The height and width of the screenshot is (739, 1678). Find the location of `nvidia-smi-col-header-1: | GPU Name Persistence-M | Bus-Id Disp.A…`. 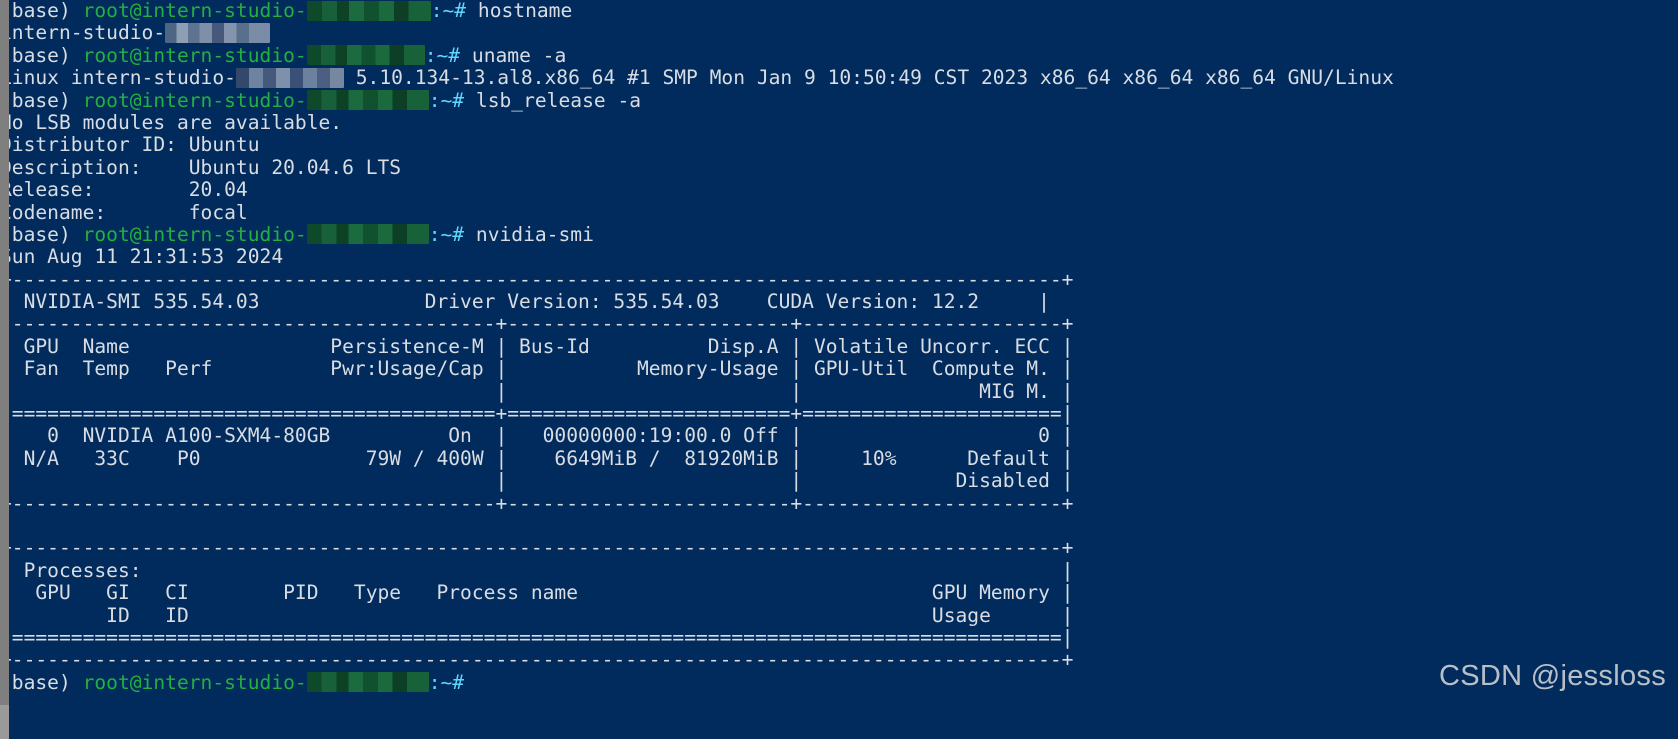

nvidia-smi-col-header-1: | GPU Name Persistence-M | Bus-Id Disp.A… is located at coordinates (537, 346).